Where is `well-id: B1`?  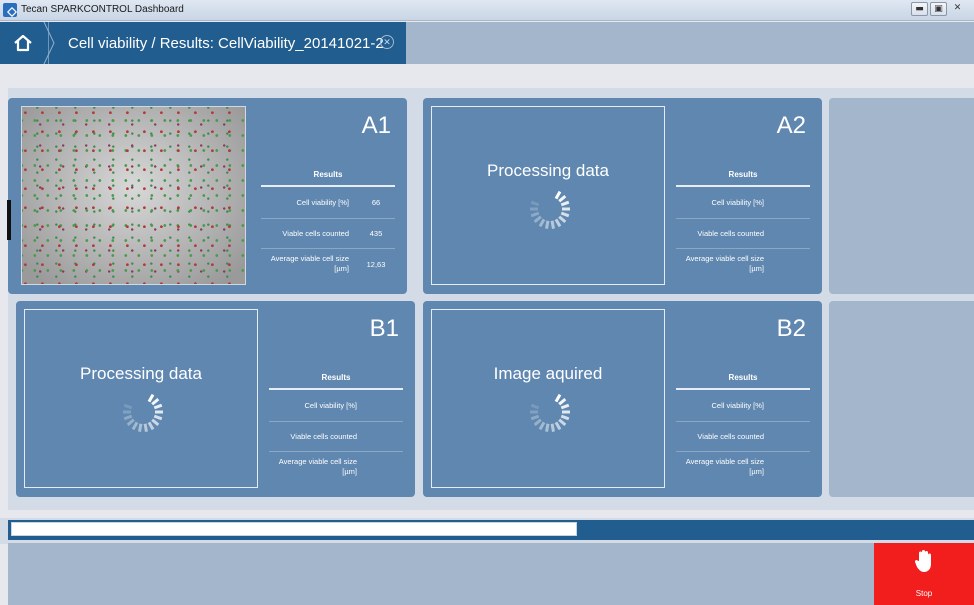
well-id: B1 is located at coordinates (384, 328).